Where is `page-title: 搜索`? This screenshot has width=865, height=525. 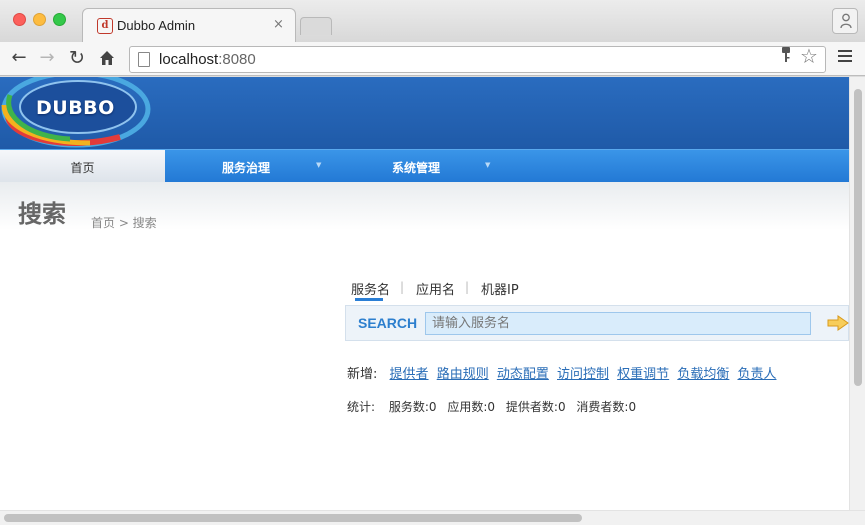 page-title: 搜索 is located at coordinates (42, 214).